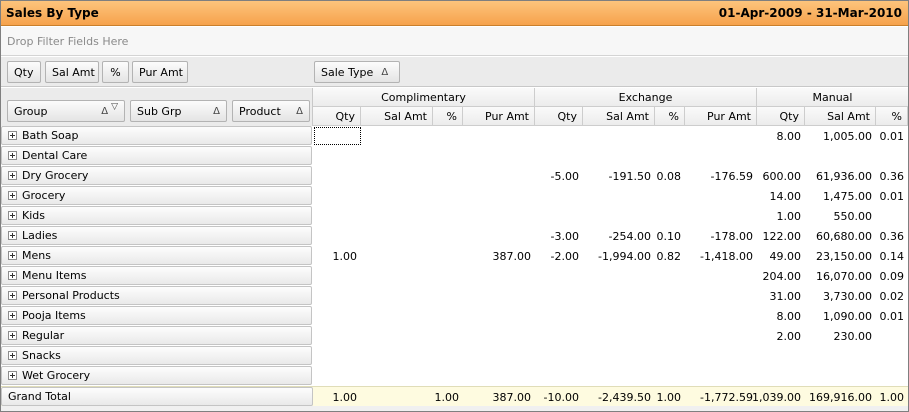 Image resolution: width=909 pixels, height=412 pixels. I want to click on data-cell: -3.00, so click(559, 236).